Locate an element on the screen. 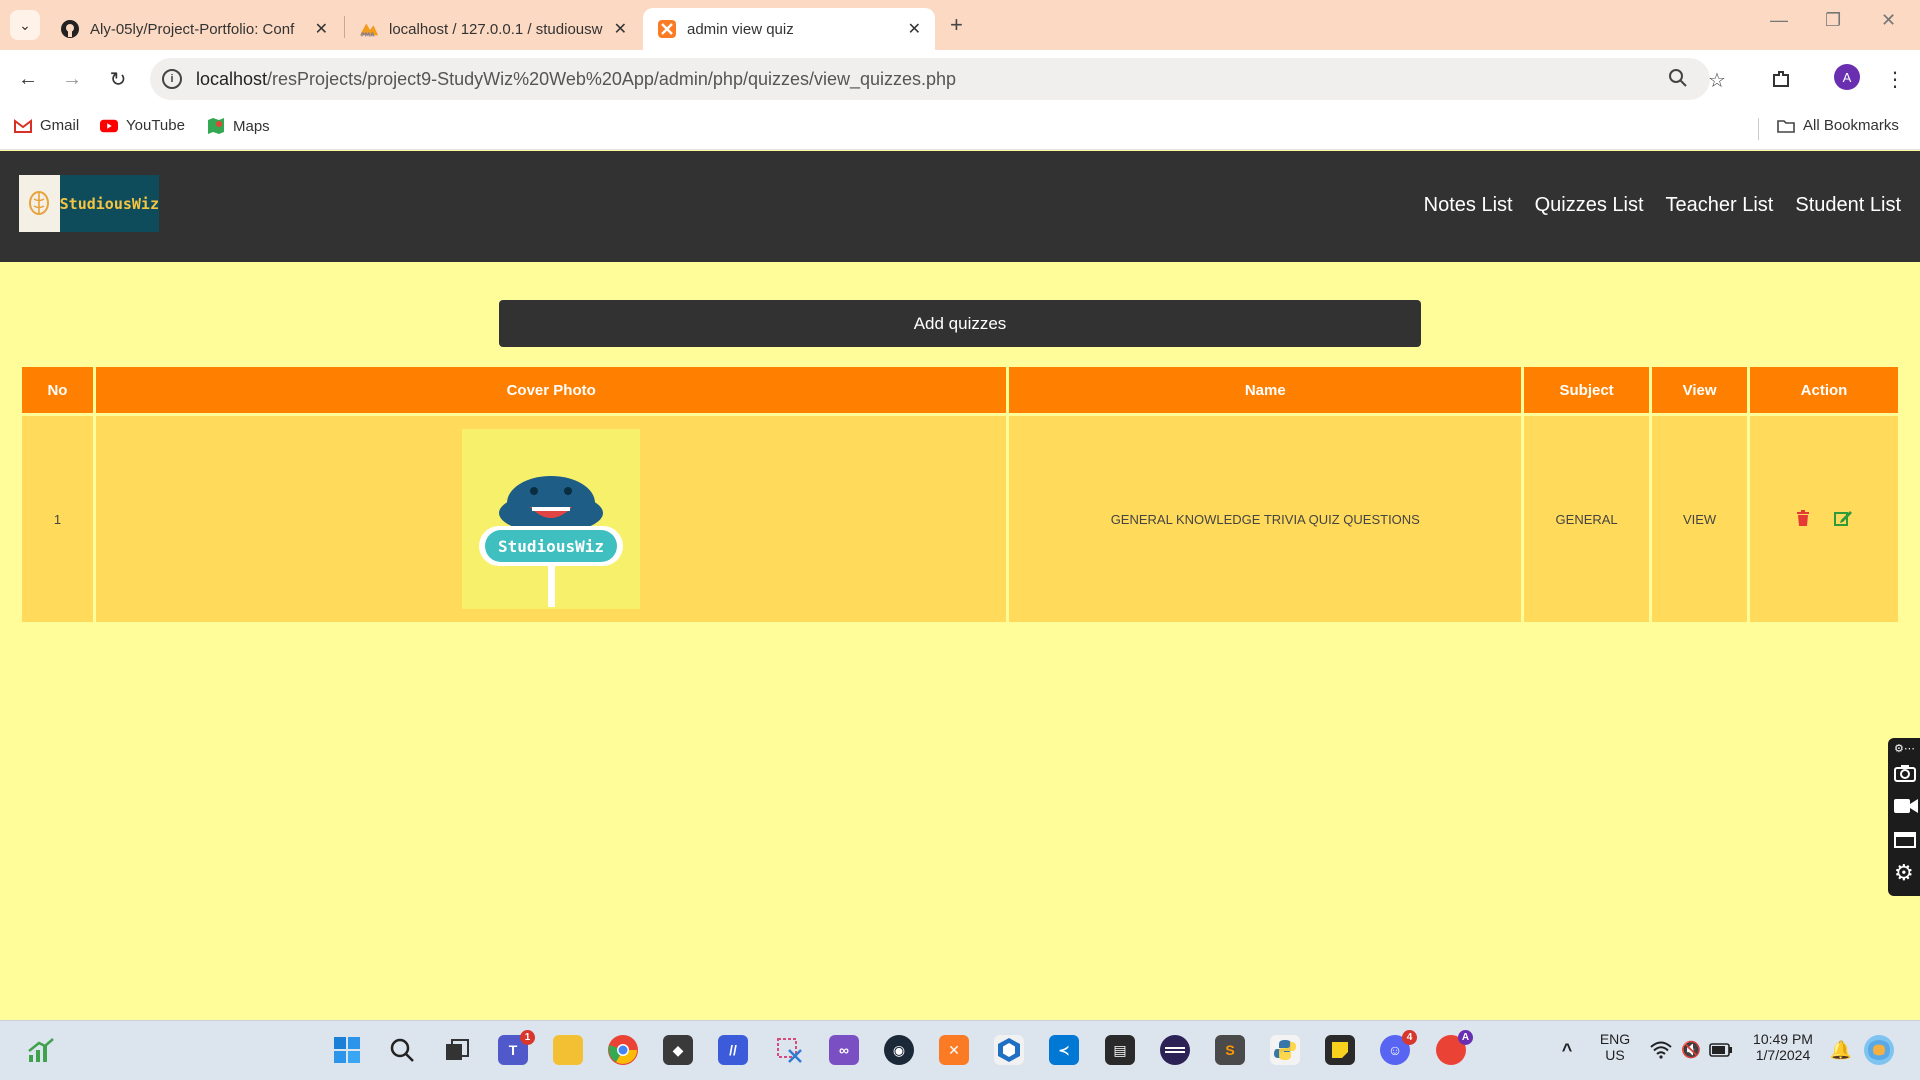 Image resolution: width=1920 pixels, height=1080 pixels. restore-icon: ❐ is located at coordinates (1833, 20).